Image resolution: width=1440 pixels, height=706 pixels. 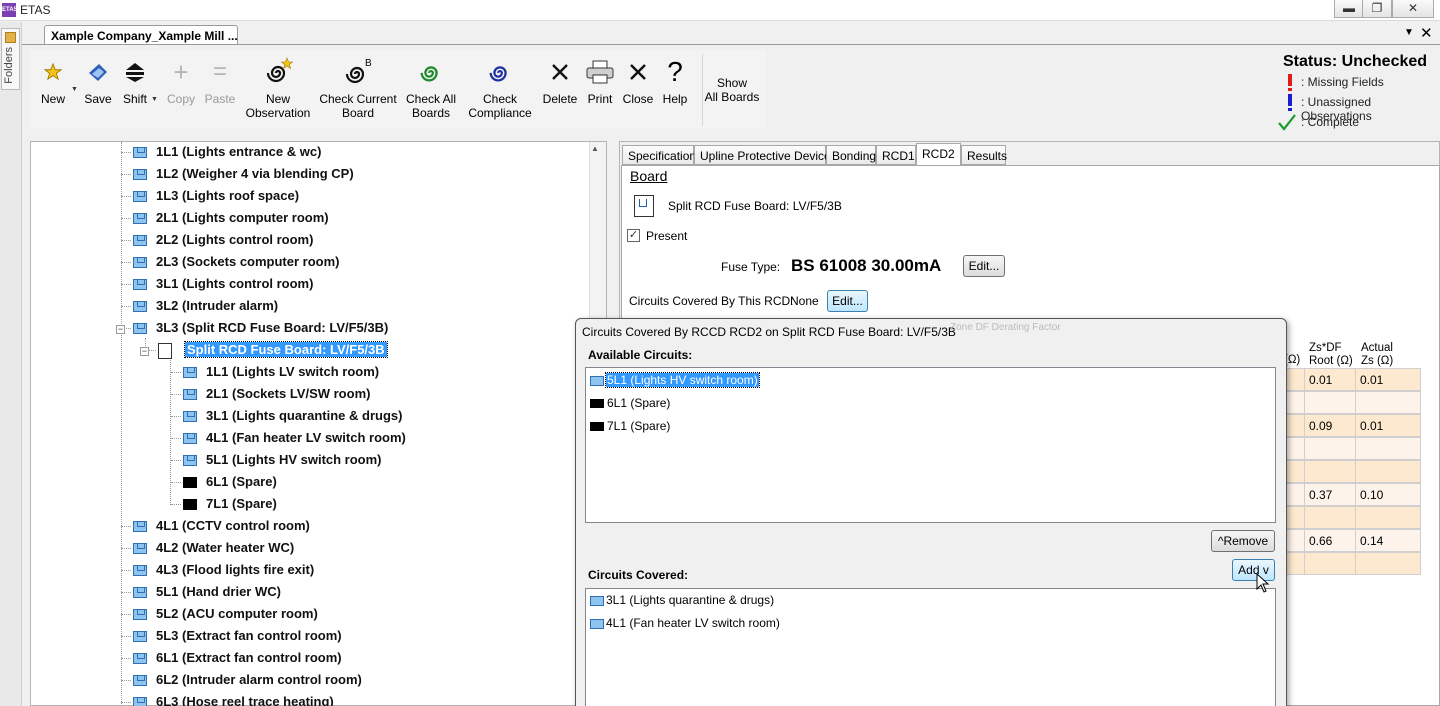 I want to click on tab-upline-protective-device: Upline Protective Device, so click(x=762, y=155).